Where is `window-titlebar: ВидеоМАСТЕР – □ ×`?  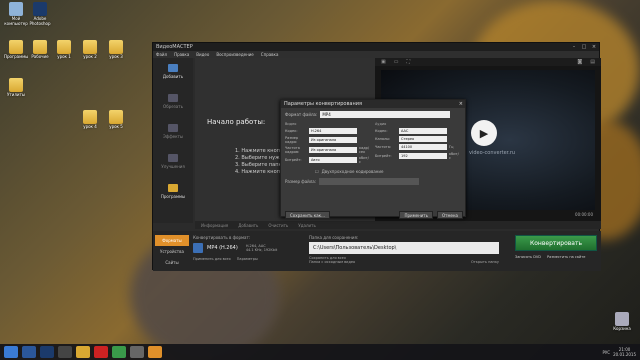
window-titlebar: ВидеоМАСТЕР – □ × is located at coordinates (376, 47).